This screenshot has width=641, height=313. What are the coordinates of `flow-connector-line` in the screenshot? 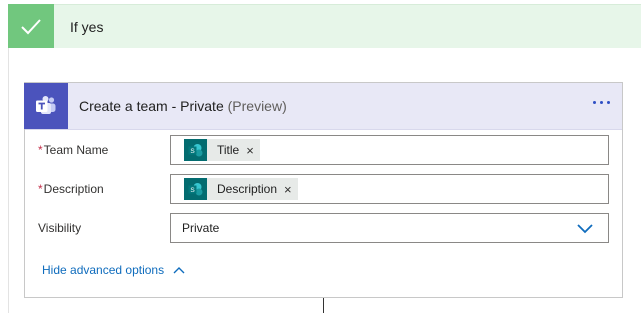 It's located at (323, 305).